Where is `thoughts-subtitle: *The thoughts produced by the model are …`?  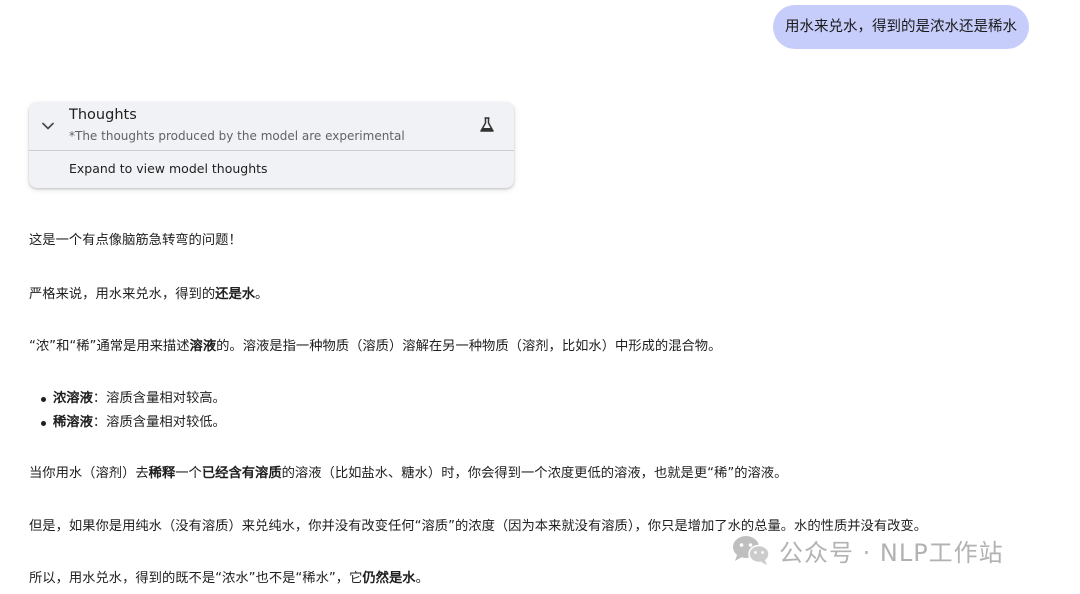
thoughts-subtitle: *The thoughts produced by the model are … is located at coordinates (237, 136).